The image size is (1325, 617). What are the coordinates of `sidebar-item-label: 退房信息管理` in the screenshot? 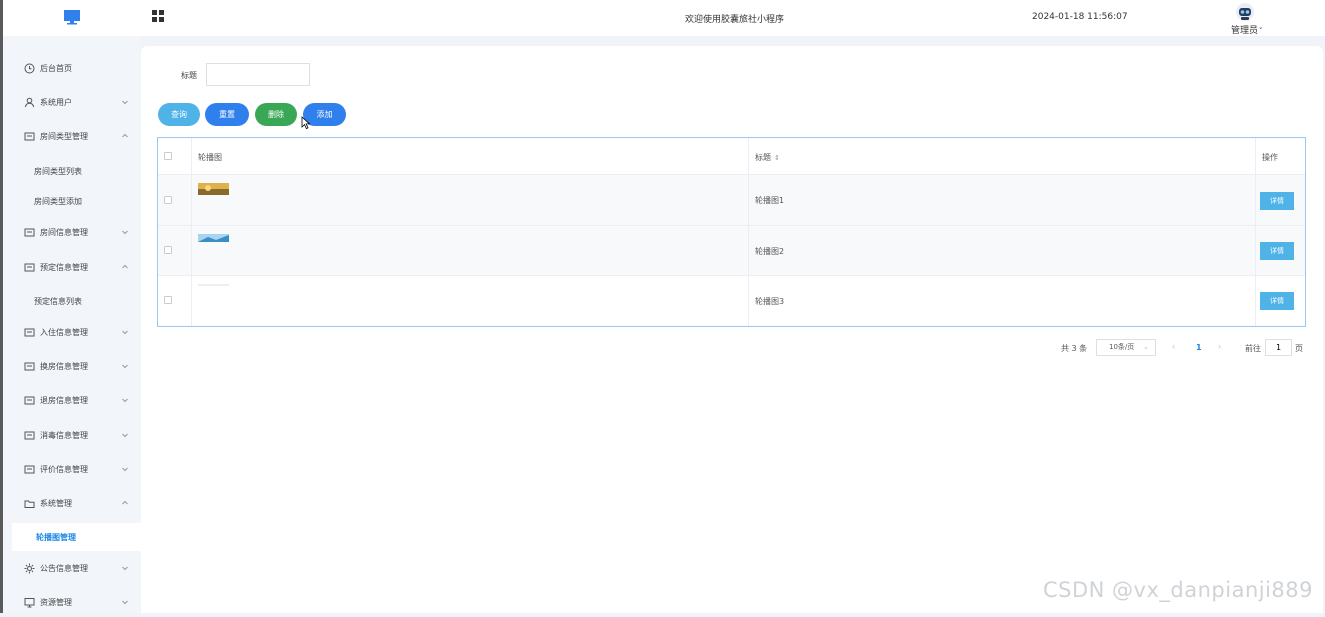 It's located at (64, 400).